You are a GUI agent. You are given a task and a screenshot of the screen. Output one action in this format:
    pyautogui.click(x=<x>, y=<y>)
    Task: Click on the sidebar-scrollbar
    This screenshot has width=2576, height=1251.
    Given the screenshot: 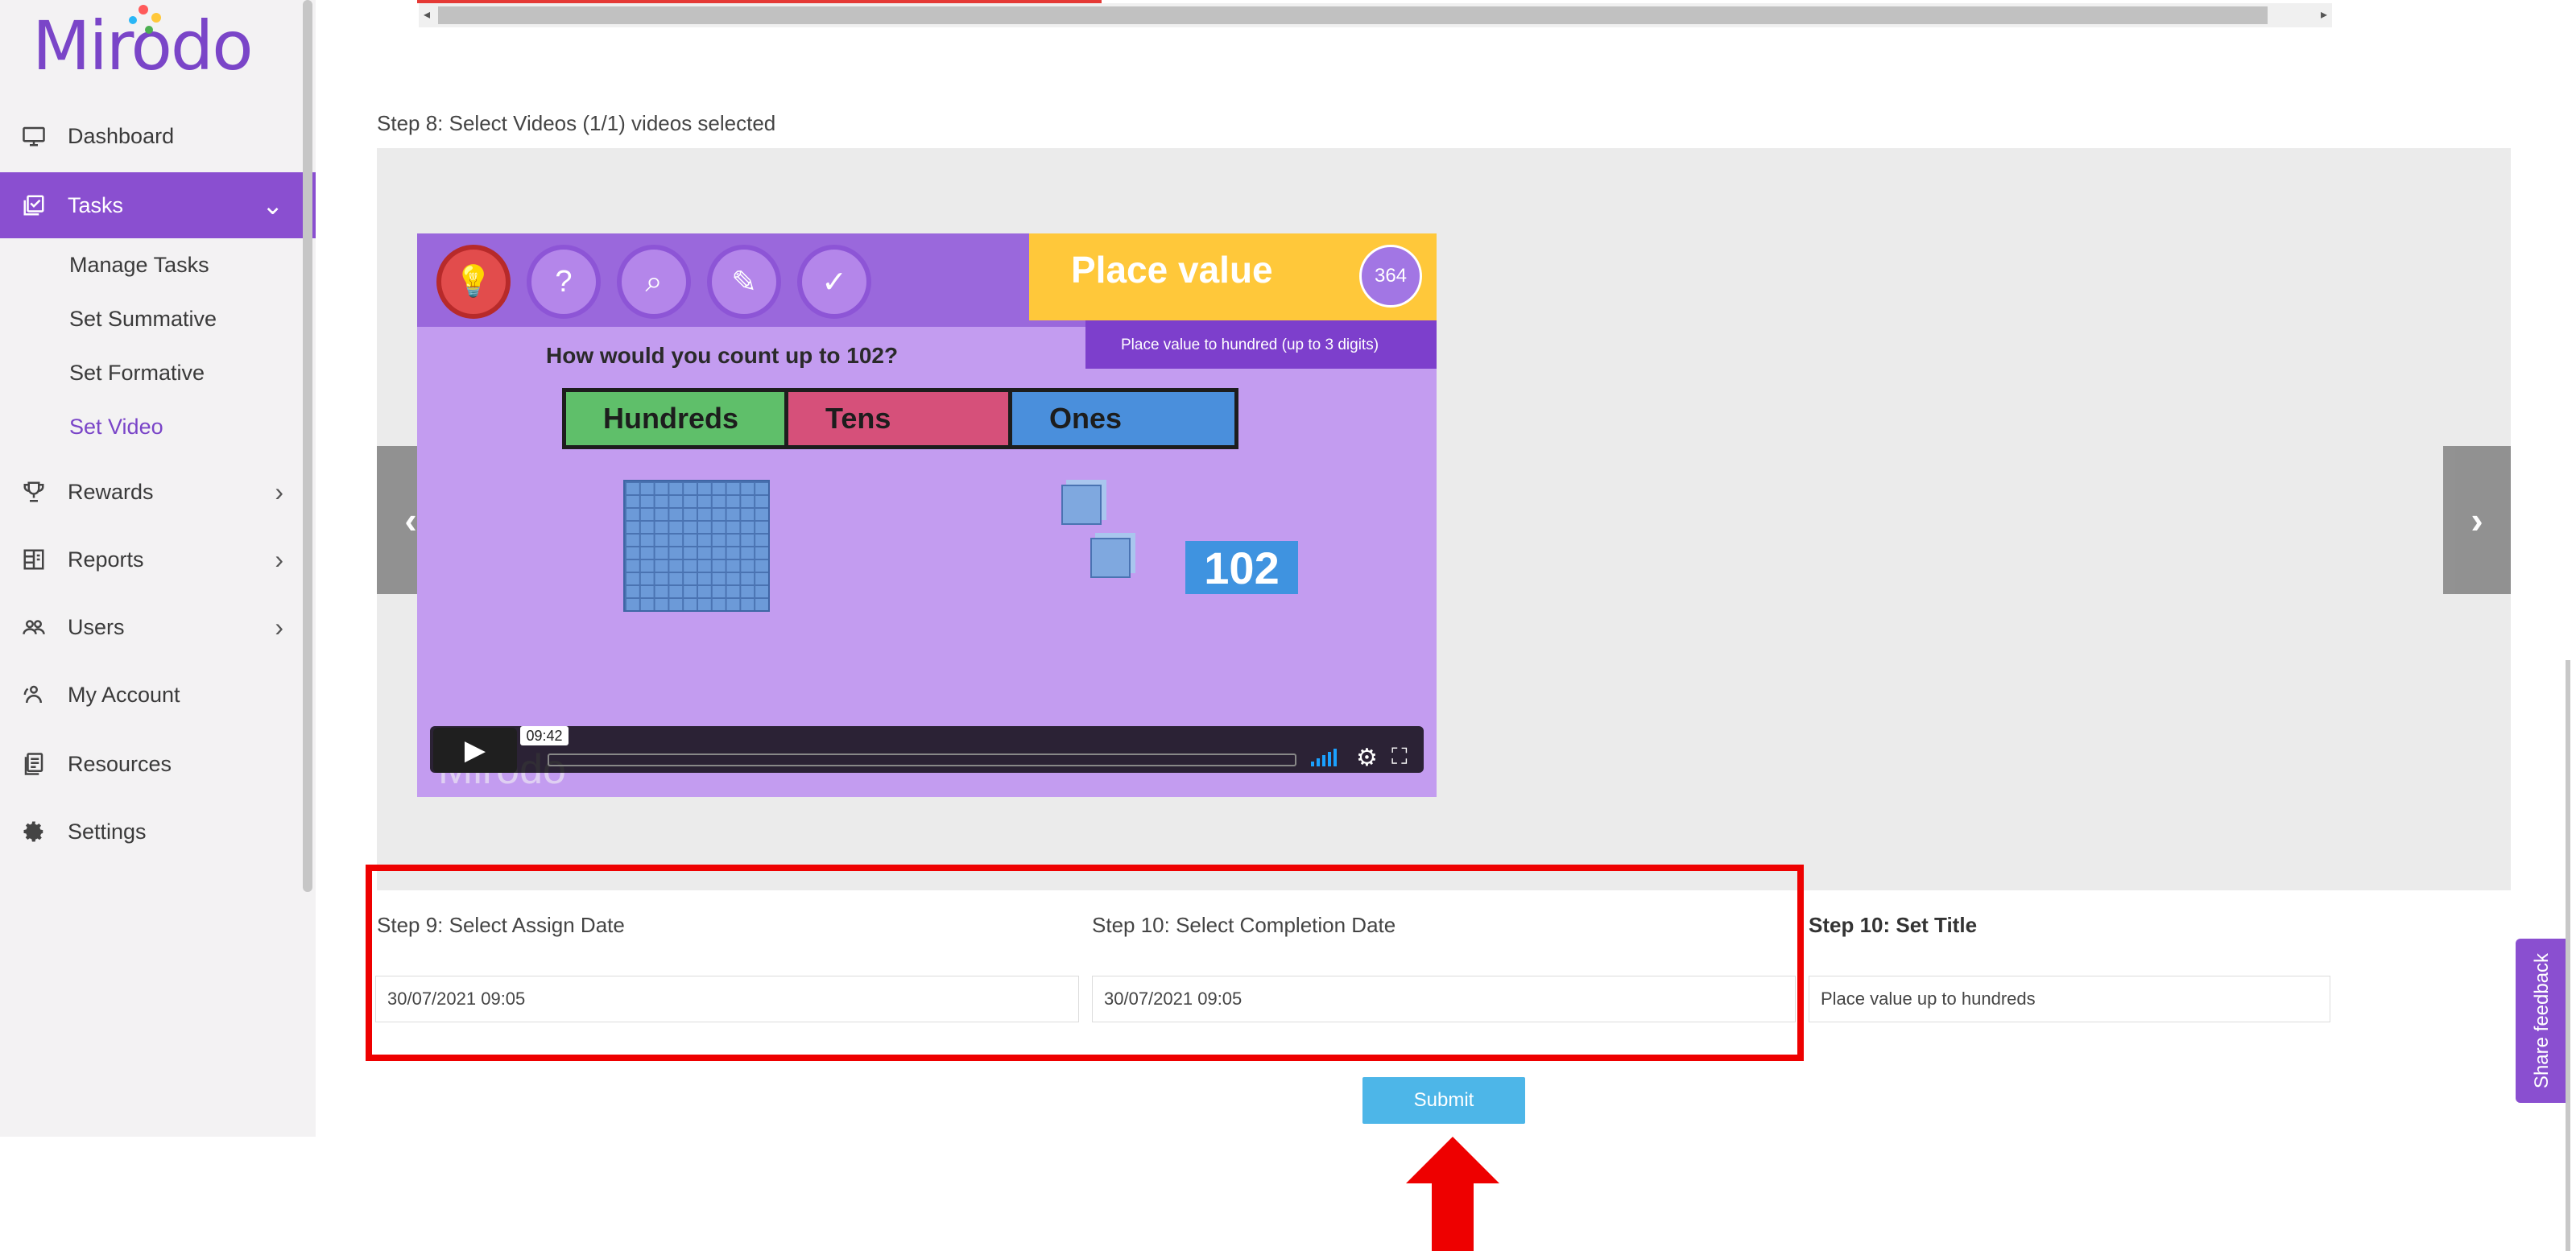 What is the action you would take?
    pyautogui.click(x=307, y=446)
    